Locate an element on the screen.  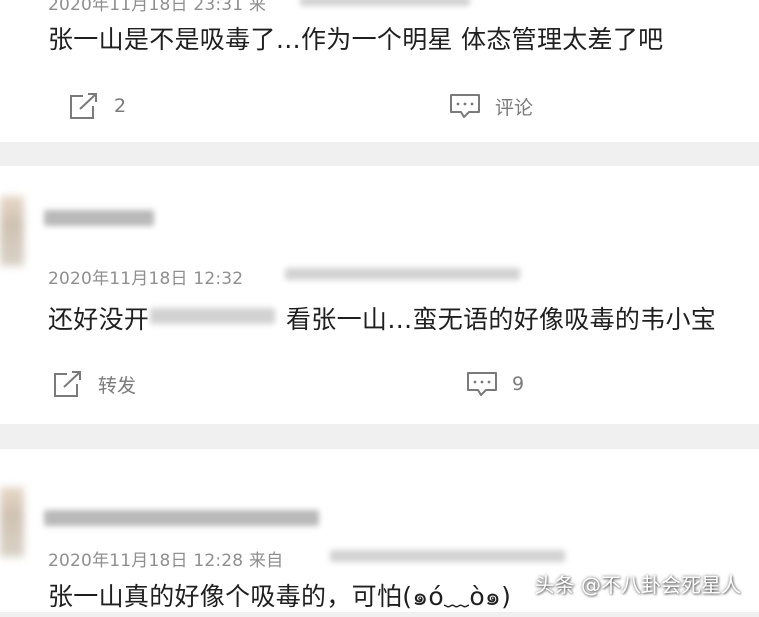
repost-button: 转发 is located at coordinates (94, 384).